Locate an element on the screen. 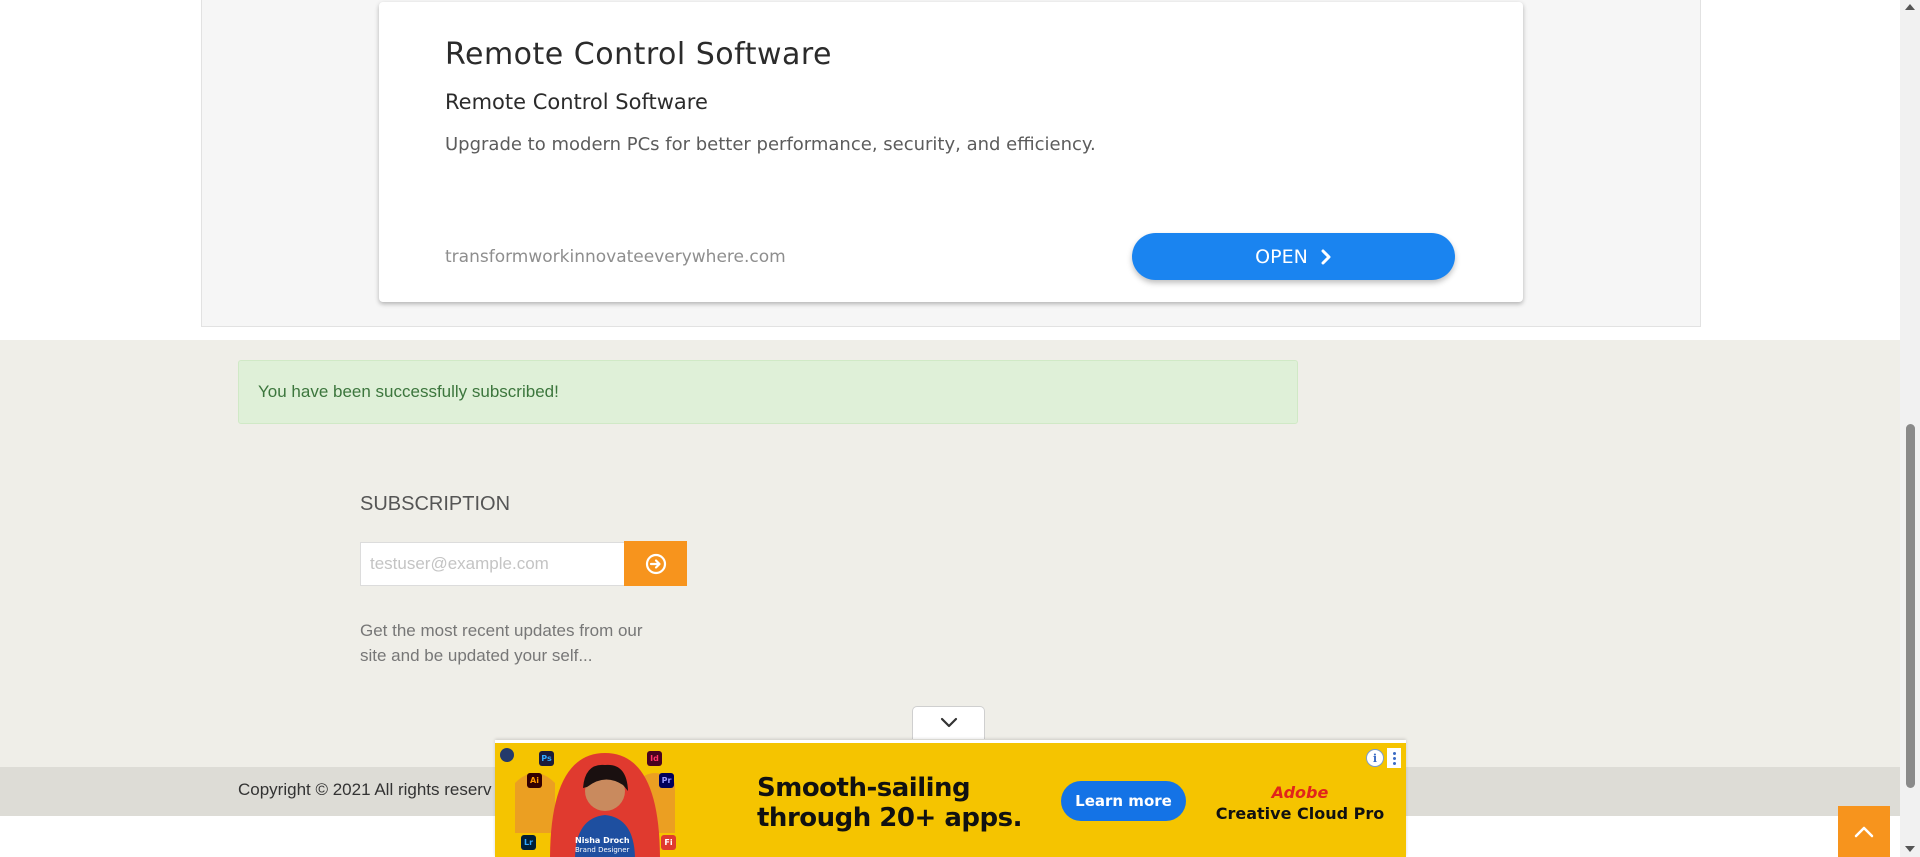  illustrator-icon: Ai is located at coordinates (534, 780).